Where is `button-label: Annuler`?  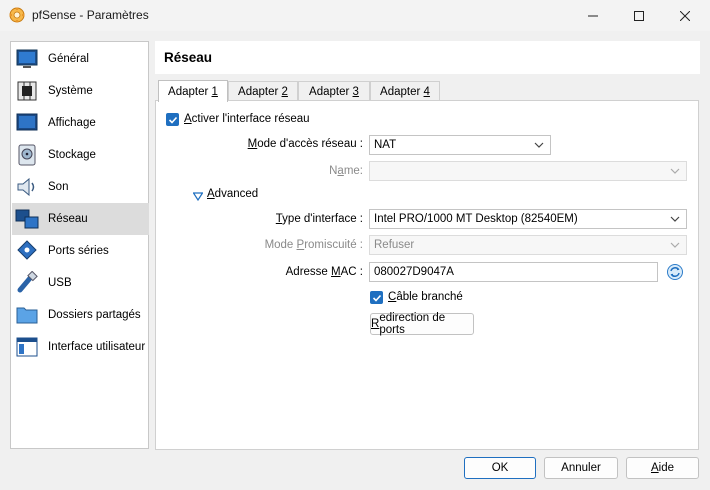 button-label: Annuler is located at coordinates (581, 468).